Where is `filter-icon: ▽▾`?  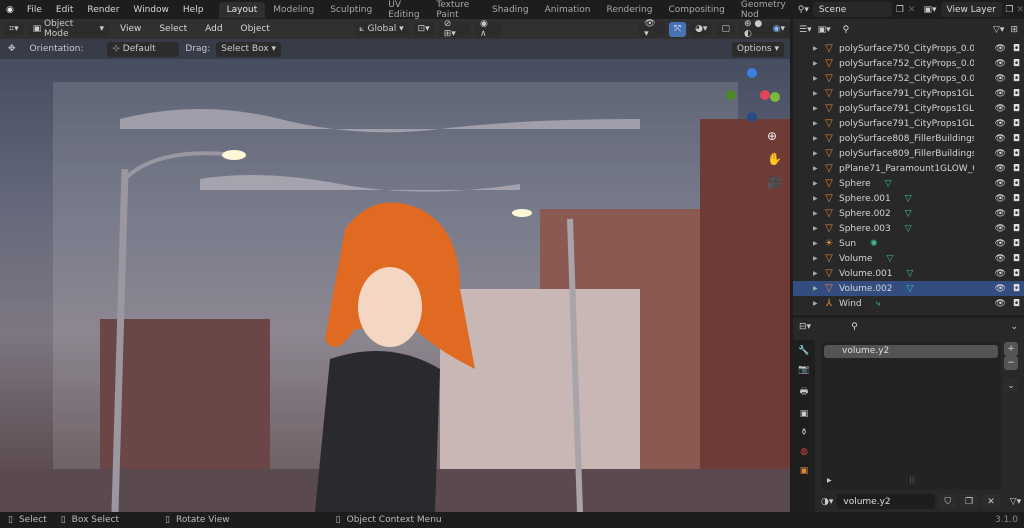 filter-icon: ▽▾ is located at coordinates (998, 30).